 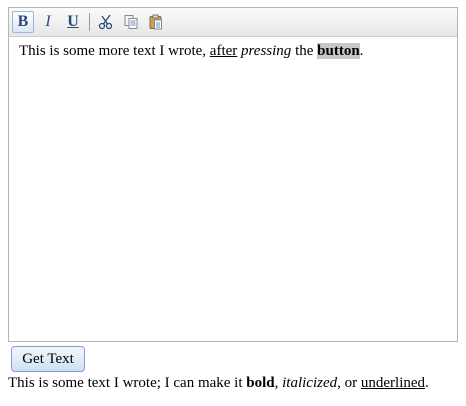 I want to click on copy-button, so click(x=131, y=22).